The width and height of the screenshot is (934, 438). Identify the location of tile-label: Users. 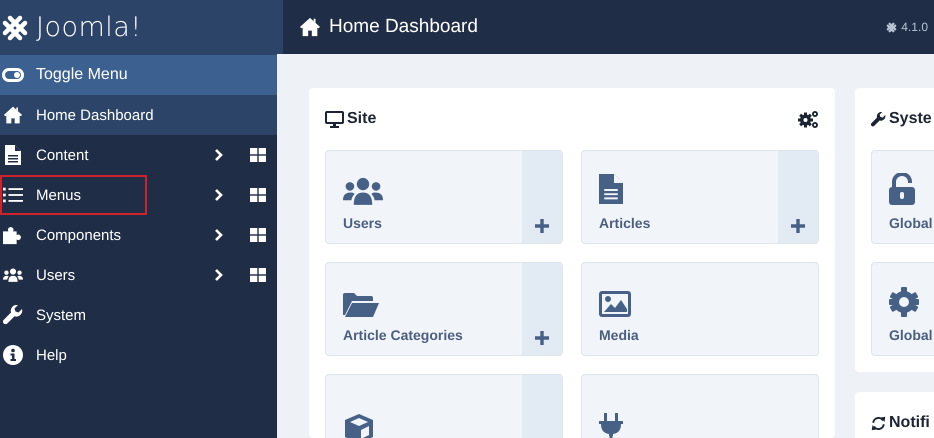
(363, 223).